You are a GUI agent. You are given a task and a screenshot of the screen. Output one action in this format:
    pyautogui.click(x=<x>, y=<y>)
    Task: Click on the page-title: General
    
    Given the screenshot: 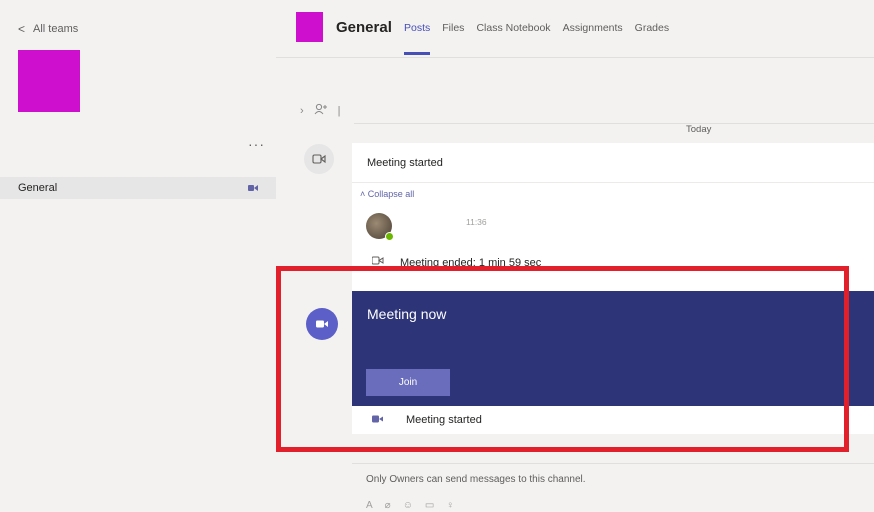 What is the action you would take?
    pyautogui.click(x=364, y=27)
    